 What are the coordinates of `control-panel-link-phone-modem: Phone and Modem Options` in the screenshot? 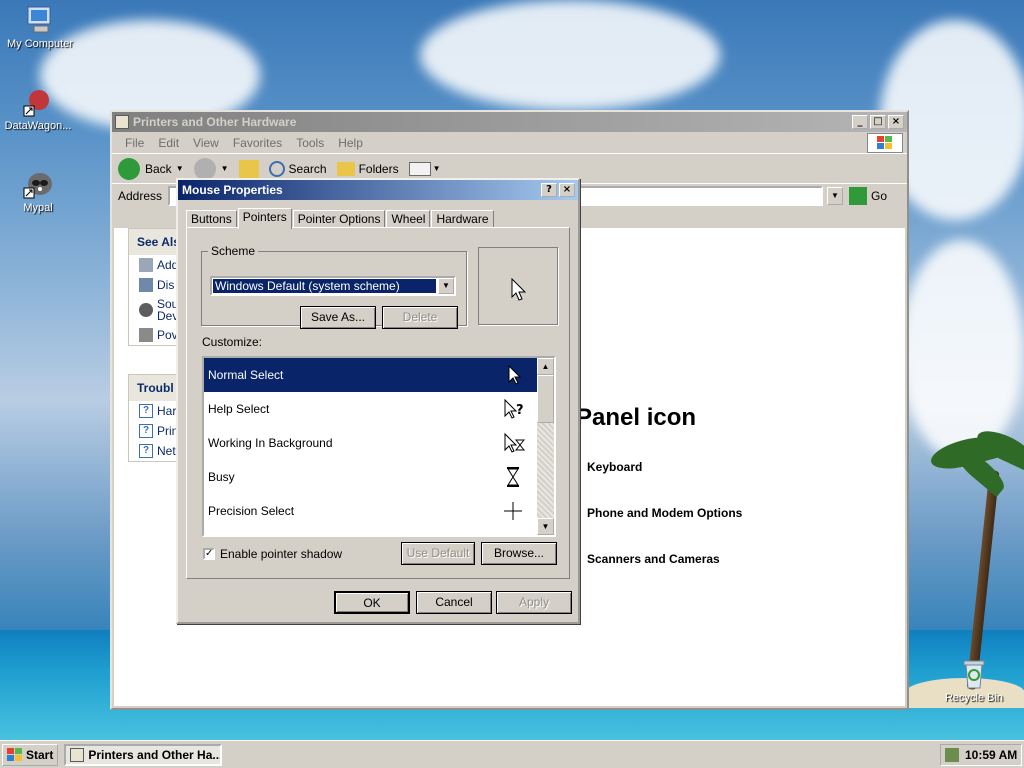 It's located at (664, 513).